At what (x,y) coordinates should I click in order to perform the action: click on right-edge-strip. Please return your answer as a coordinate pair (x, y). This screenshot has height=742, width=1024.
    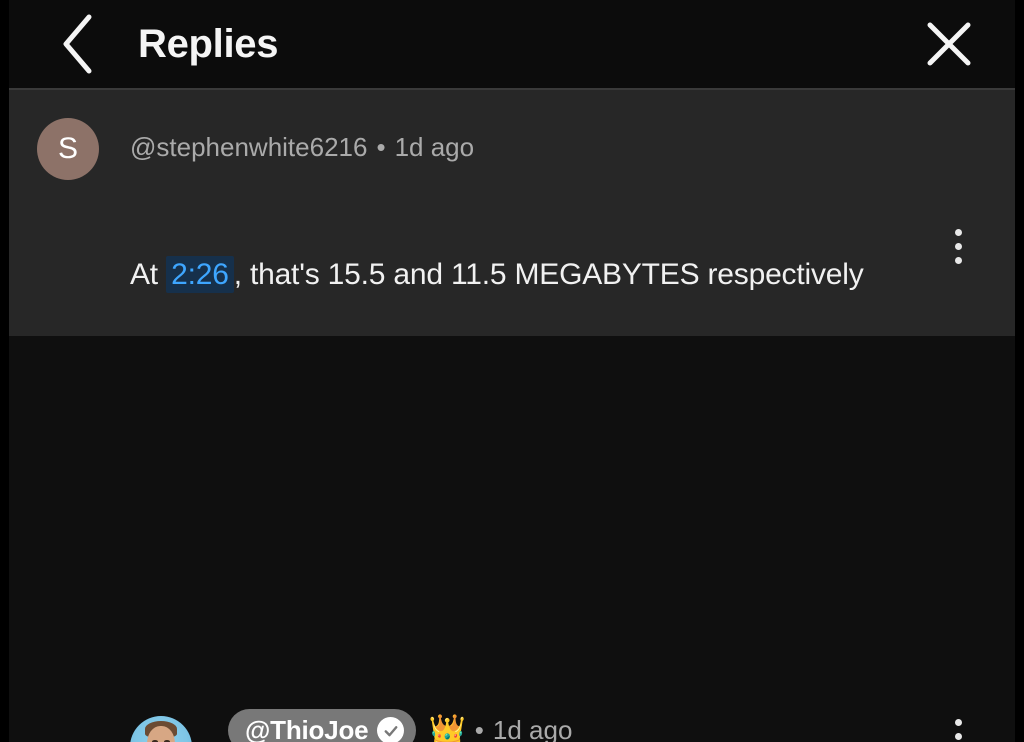
    Looking at the image, I should click on (1019, 371).